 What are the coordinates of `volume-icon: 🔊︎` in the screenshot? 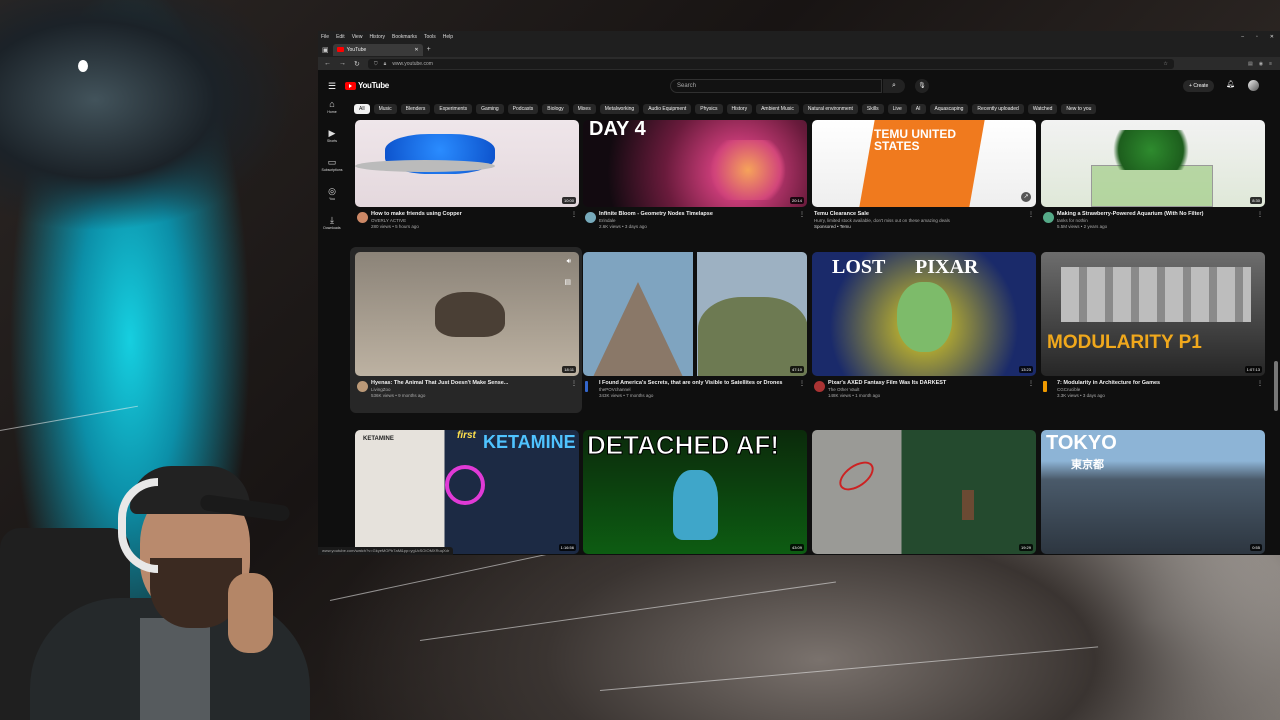 It's located at (569, 262).